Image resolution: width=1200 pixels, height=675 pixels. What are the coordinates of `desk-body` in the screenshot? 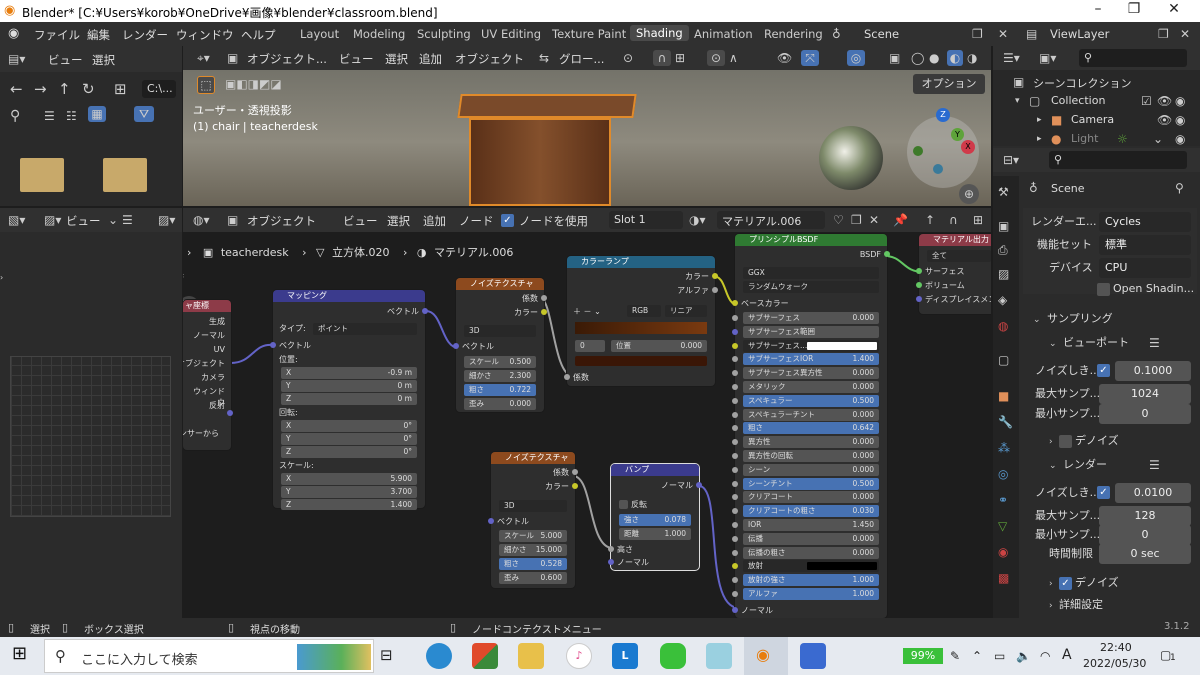 It's located at (540, 162).